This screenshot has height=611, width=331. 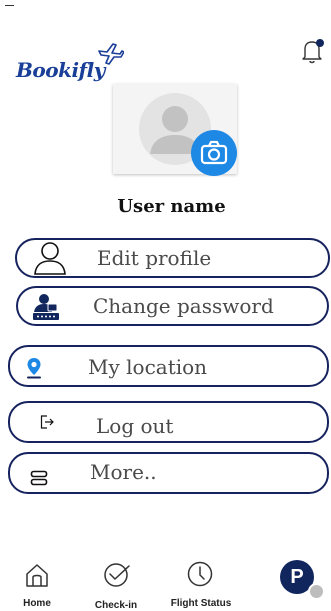 I want to click on home-icon, so click(x=37, y=575).